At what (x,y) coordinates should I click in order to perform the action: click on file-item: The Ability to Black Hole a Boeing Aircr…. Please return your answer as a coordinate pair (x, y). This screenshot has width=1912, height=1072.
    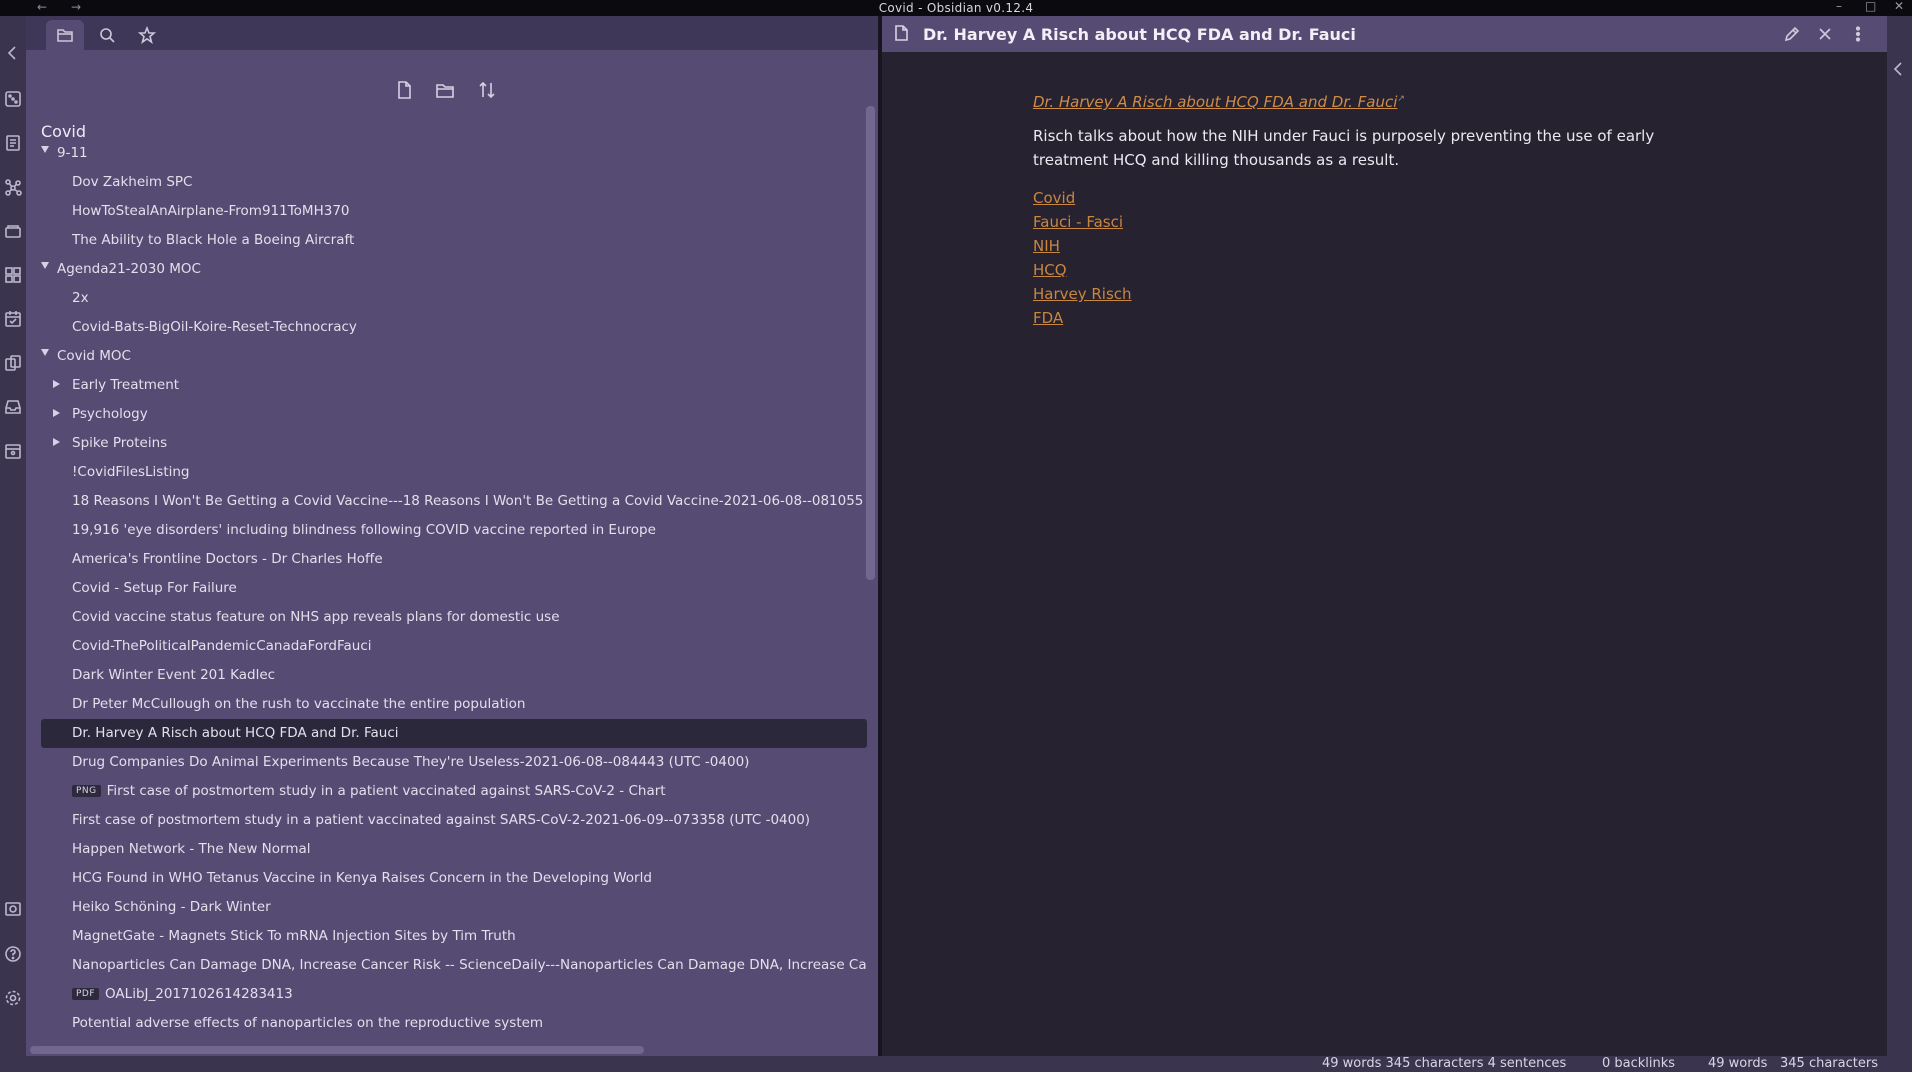
    Looking at the image, I should click on (454, 240).